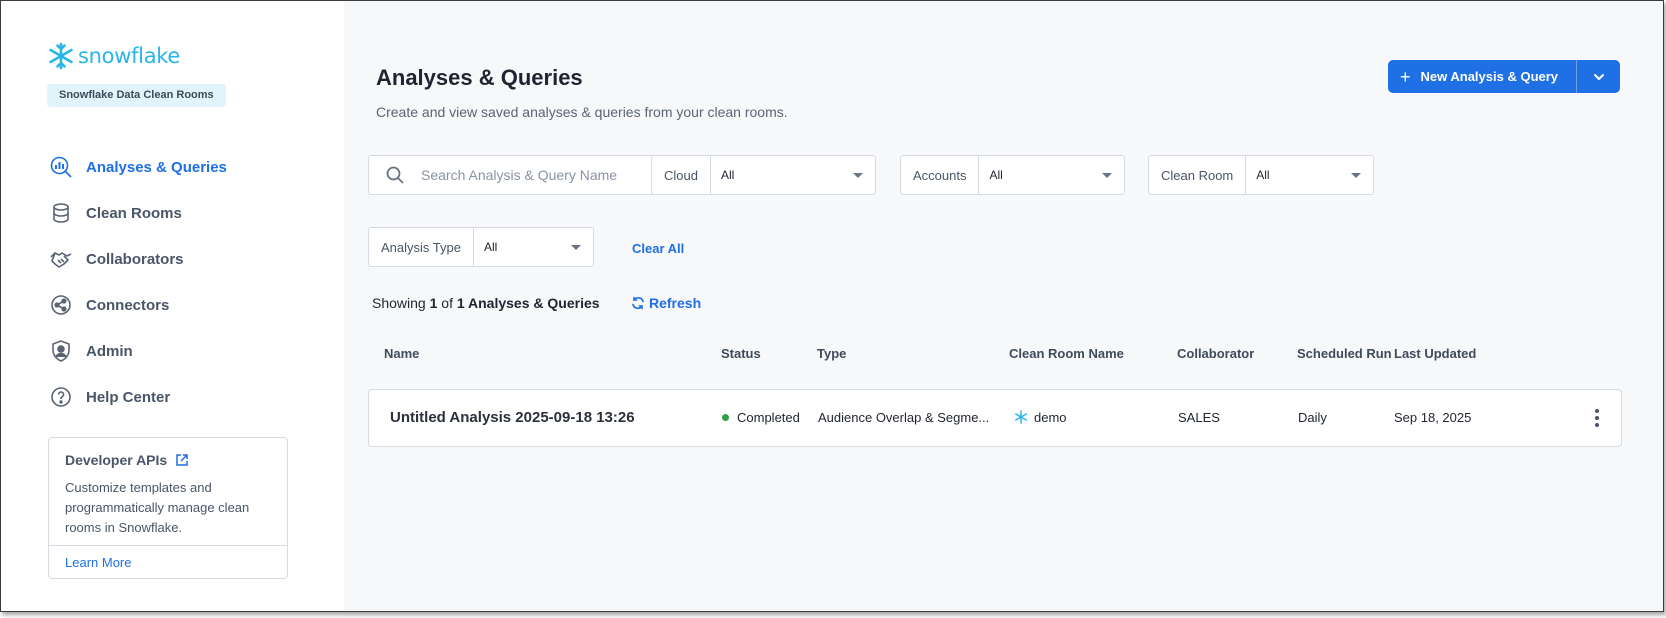 This screenshot has height=618, width=1666. I want to click on cloud-filter-value: All, so click(727, 175).